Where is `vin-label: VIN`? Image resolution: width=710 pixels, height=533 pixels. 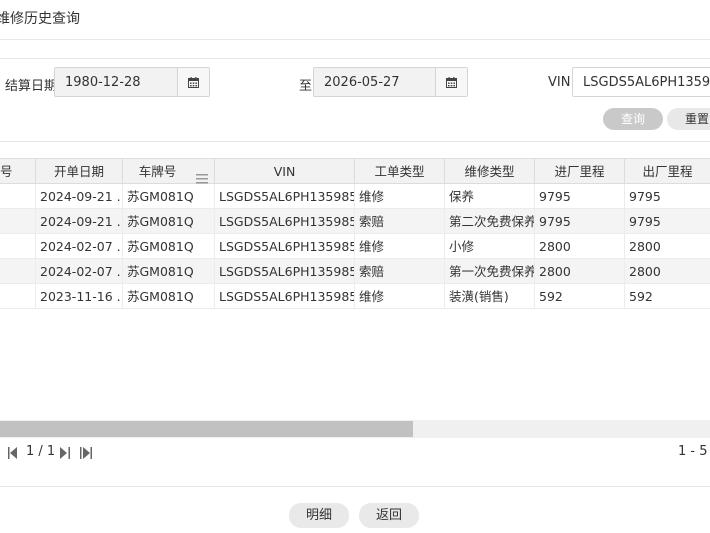 vin-label: VIN is located at coordinates (559, 82).